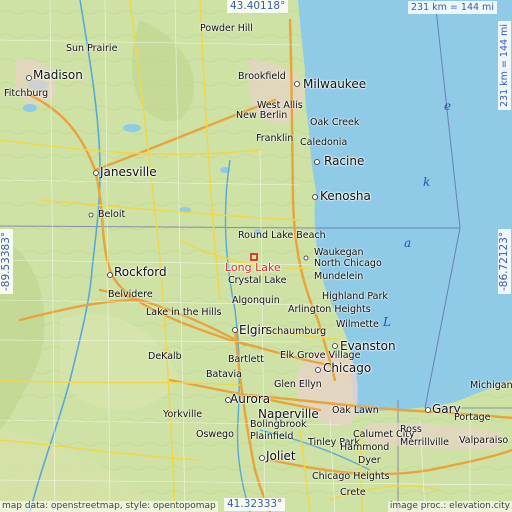 The height and width of the screenshot is (512, 512). Describe the element at coordinates (258, 6) in the screenshot. I see `top-latitude: 43.40118°` at that location.